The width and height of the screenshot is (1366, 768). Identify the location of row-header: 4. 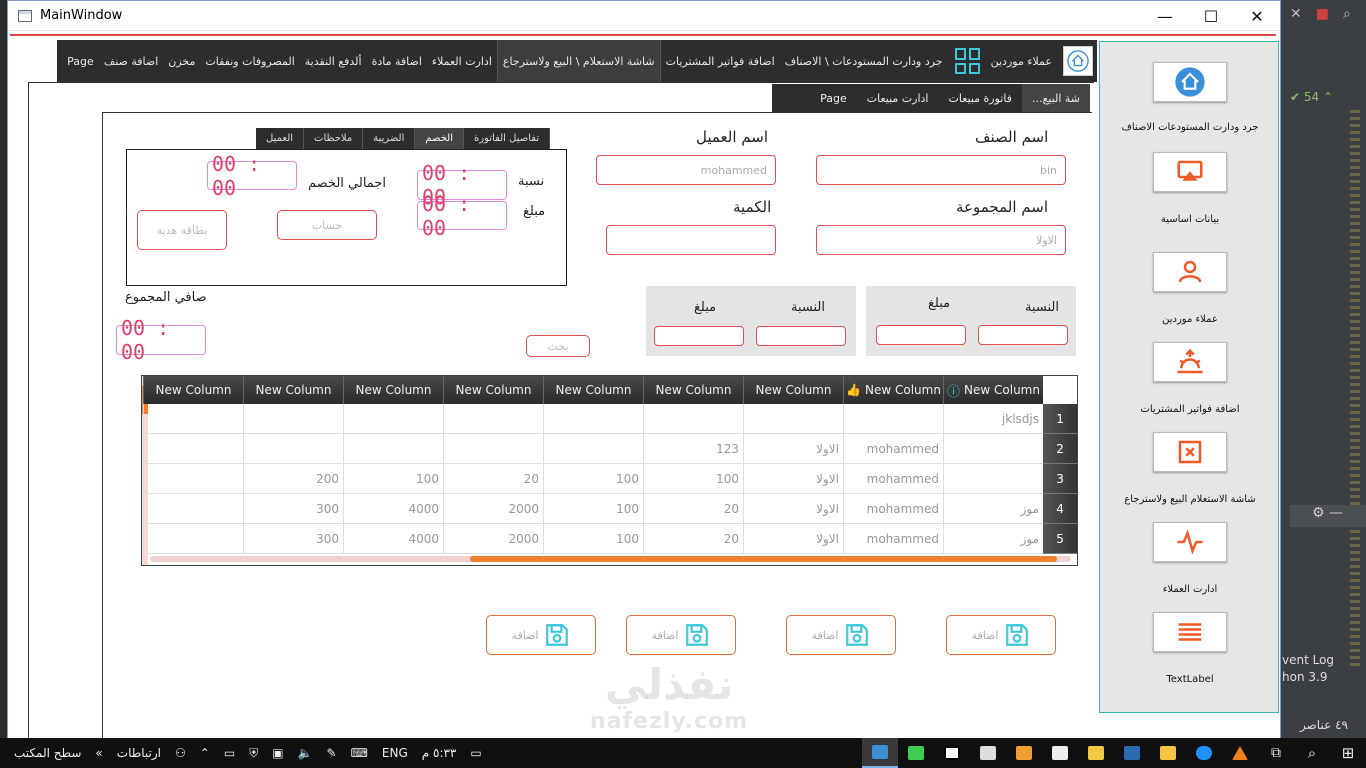
(1060, 509).